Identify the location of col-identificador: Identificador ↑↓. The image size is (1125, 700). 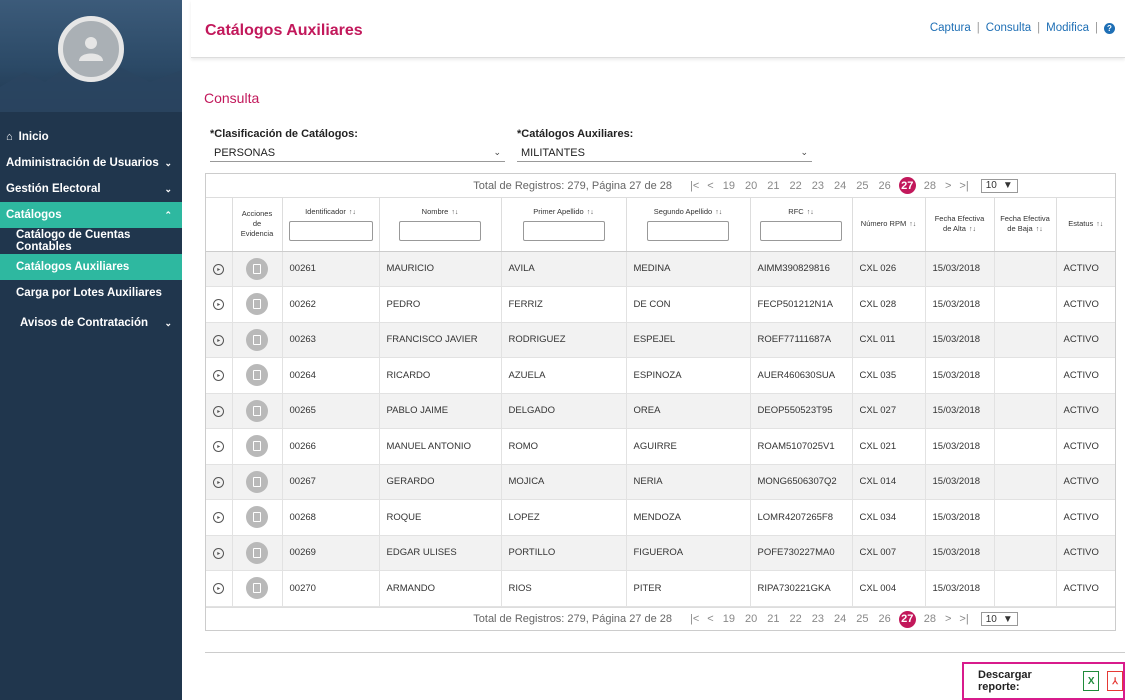
(331, 225).